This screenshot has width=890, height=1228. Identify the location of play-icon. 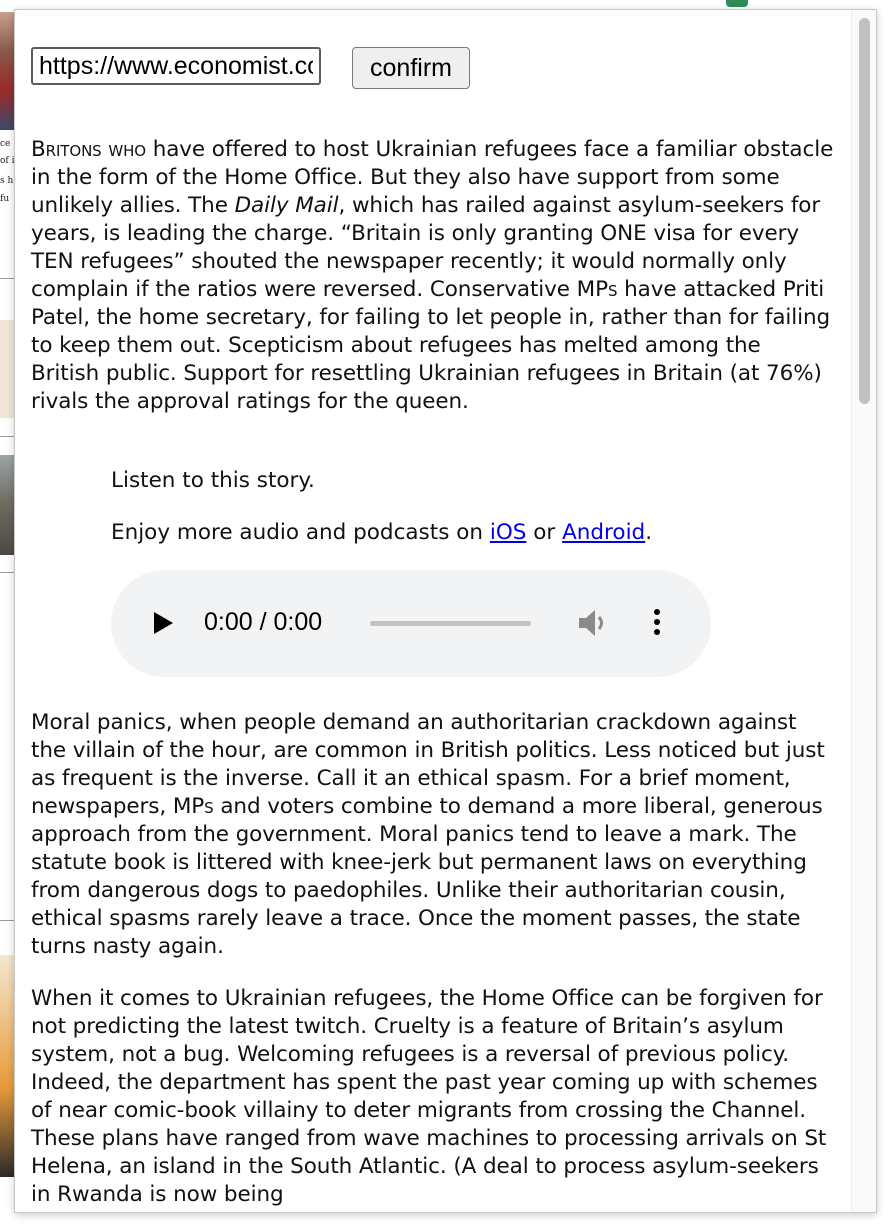
(163, 623).